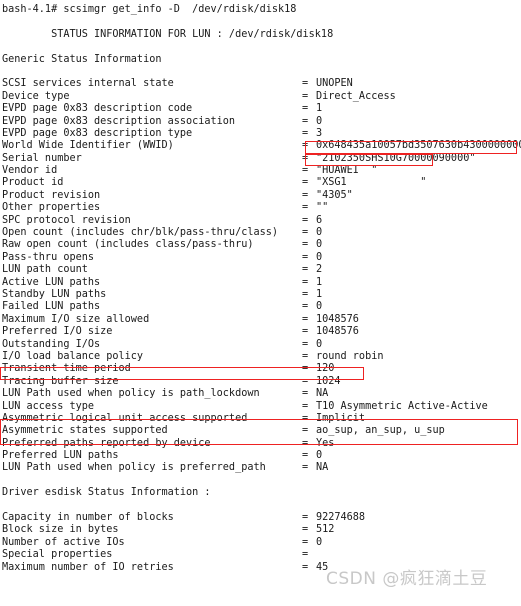 This screenshot has height=606, width=521. Describe the element at coordinates (261, 122) in the screenshot. I see `property-row: EVPD page 0x83 description association = 0` at that location.